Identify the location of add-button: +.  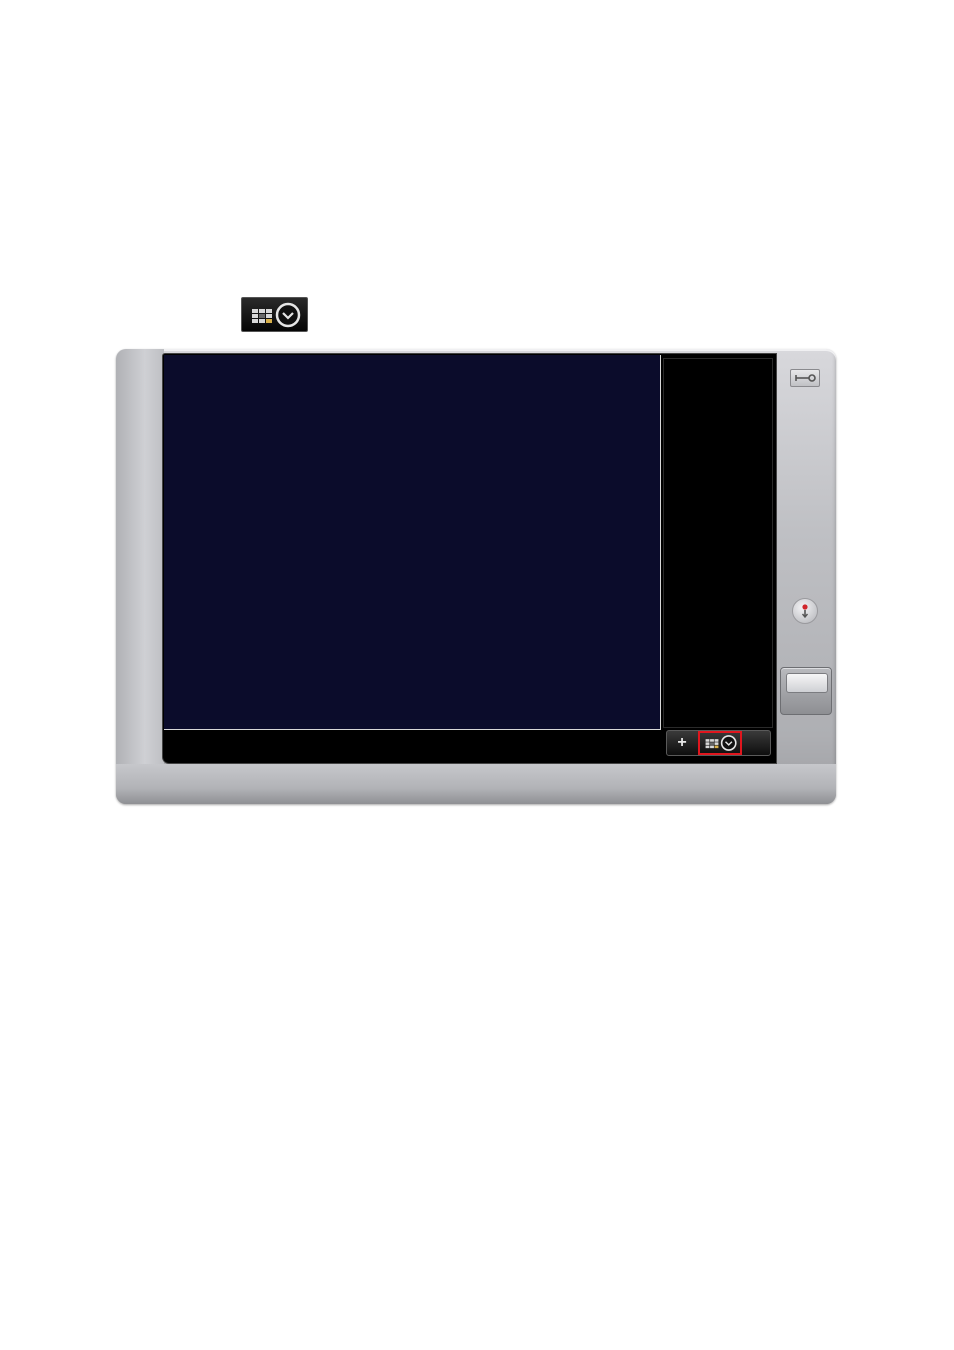
(682, 743).